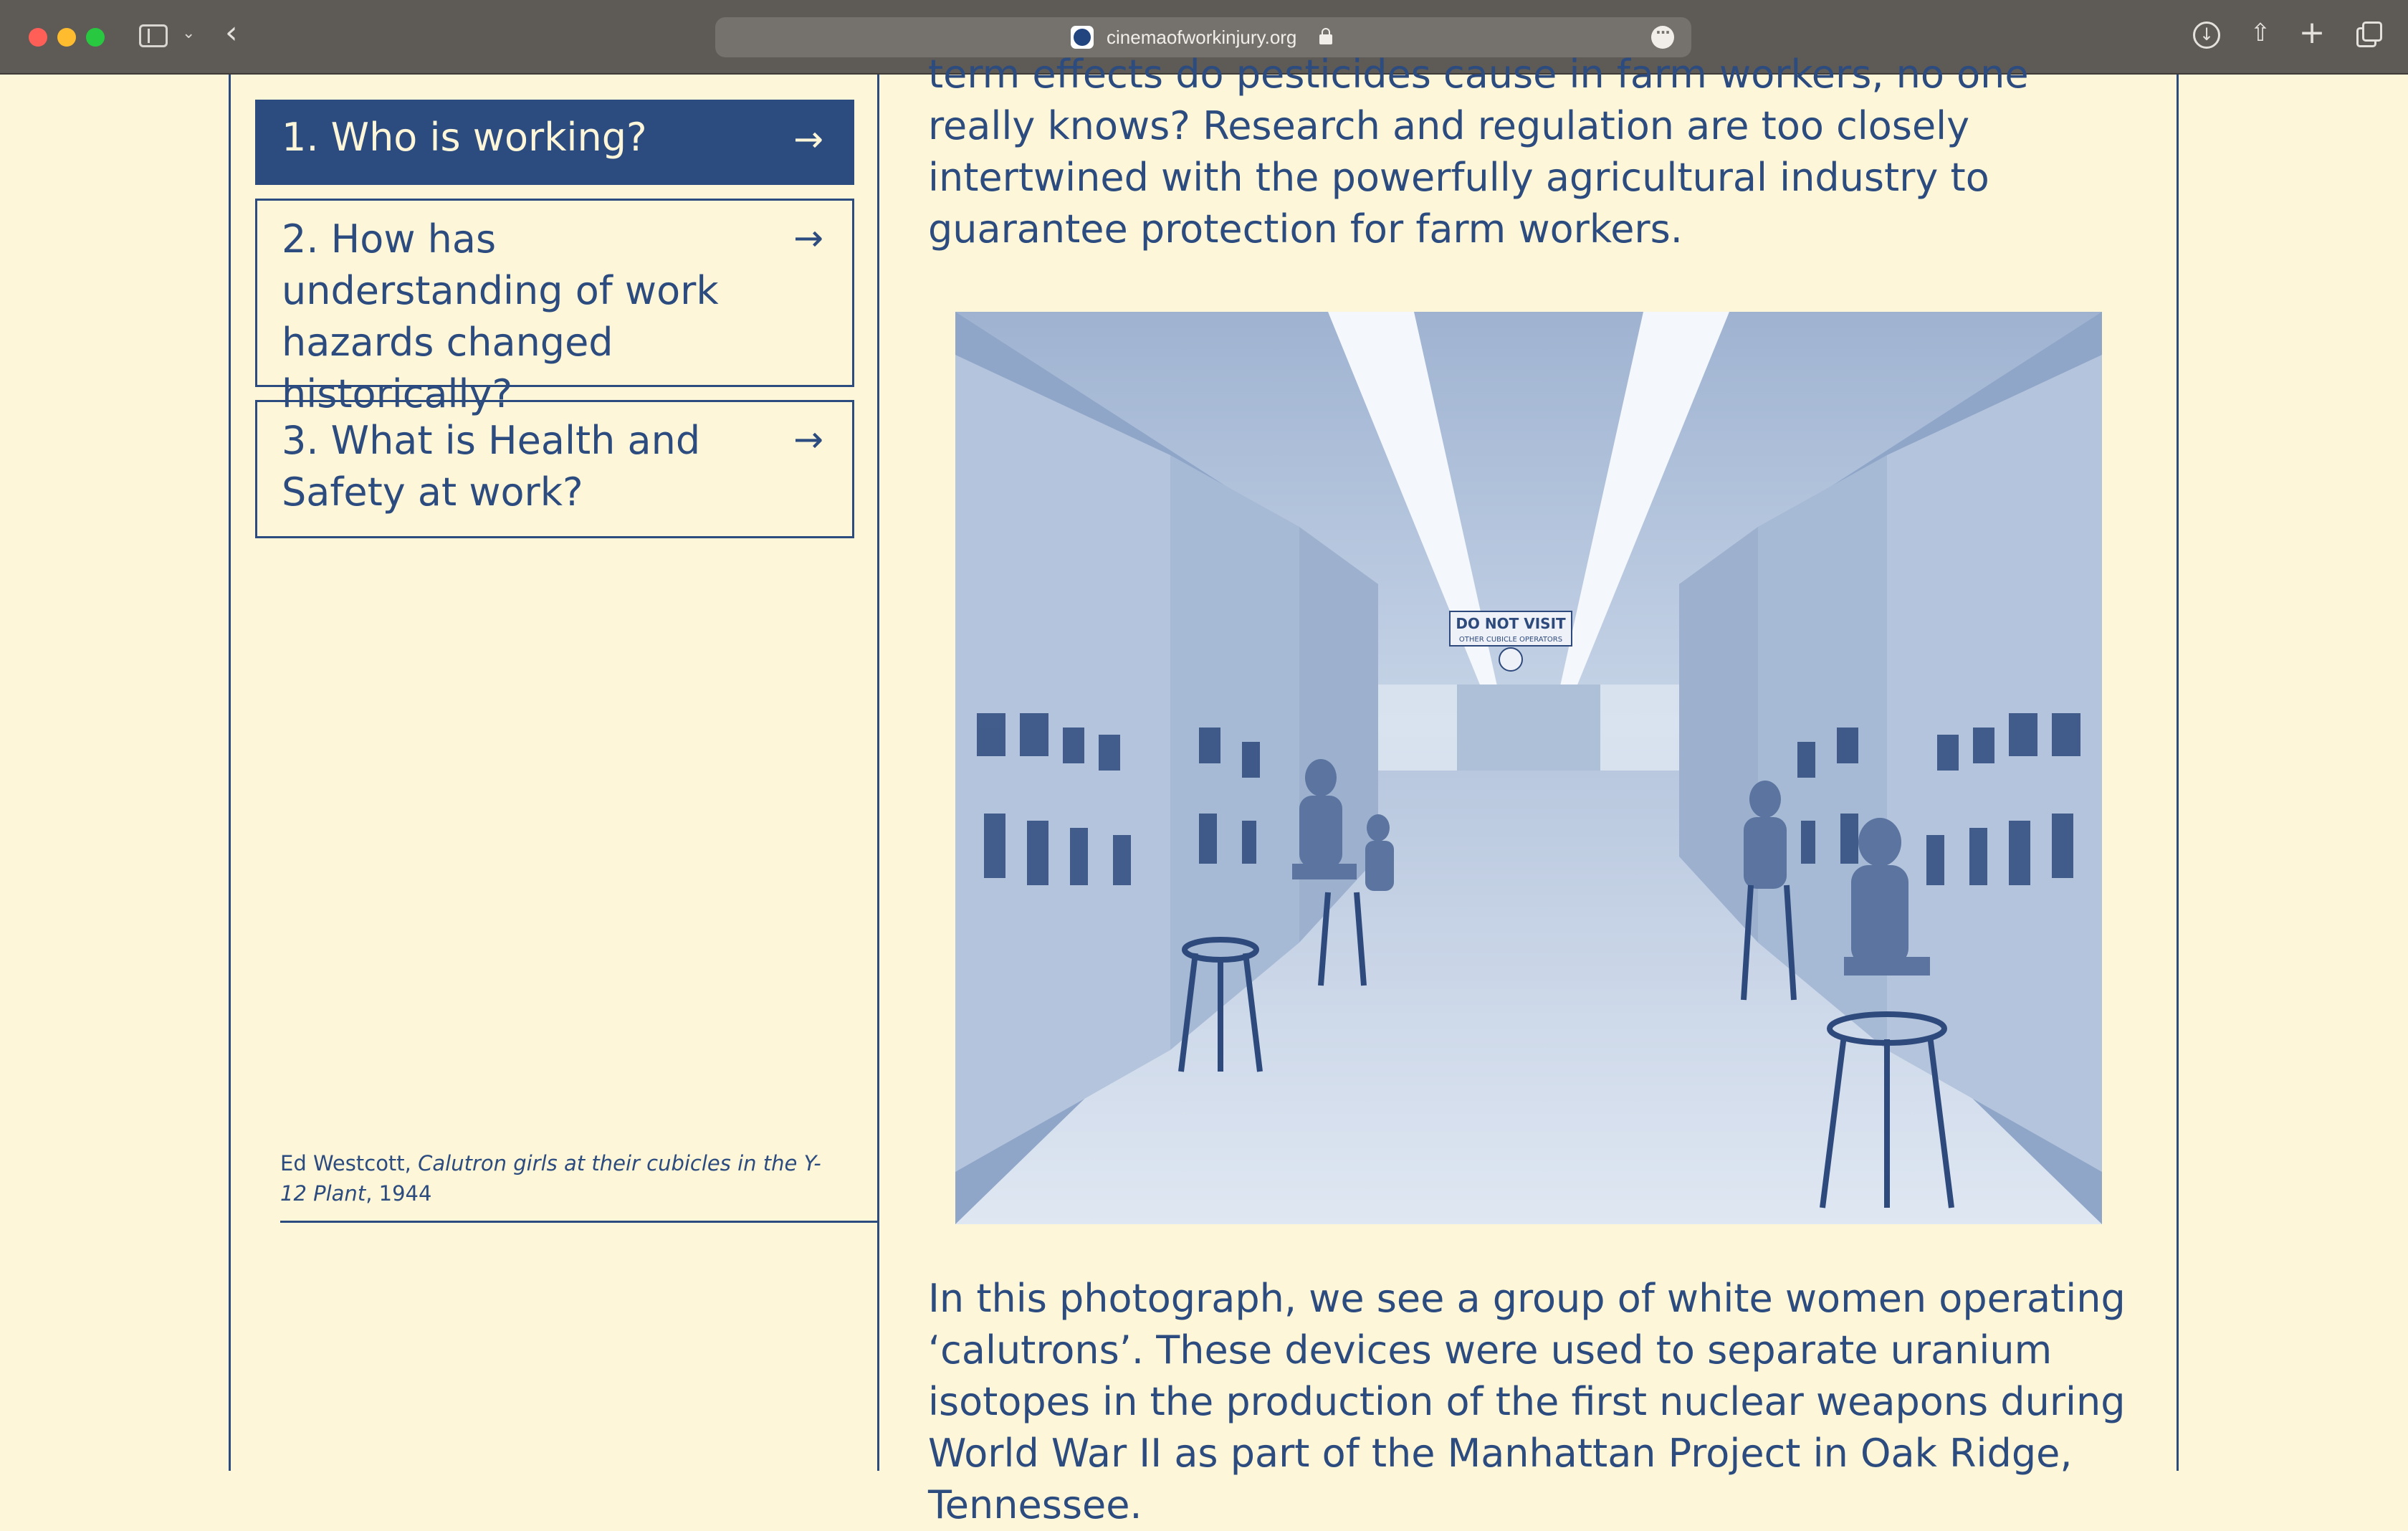  I want to click on url-text: cinemaofworkinjury.org, so click(1202, 37).